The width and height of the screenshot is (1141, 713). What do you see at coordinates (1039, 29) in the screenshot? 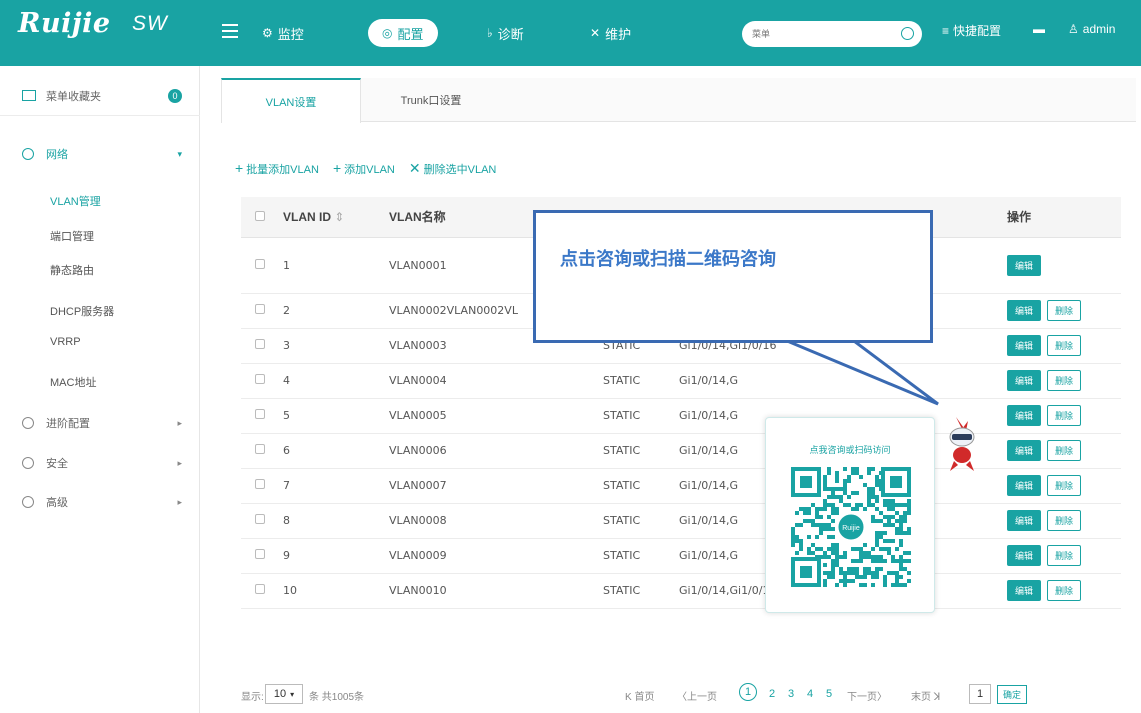
I see `message-icon: ▬` at bounding box center [1039, 29].